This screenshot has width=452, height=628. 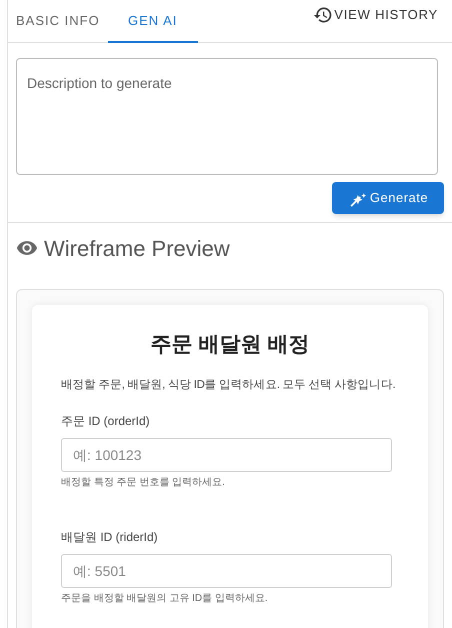 What do you see at coordinates (58, 21) in the screenshot?
I see `tab: BASIC INFO` at bounding box center [58, 21].